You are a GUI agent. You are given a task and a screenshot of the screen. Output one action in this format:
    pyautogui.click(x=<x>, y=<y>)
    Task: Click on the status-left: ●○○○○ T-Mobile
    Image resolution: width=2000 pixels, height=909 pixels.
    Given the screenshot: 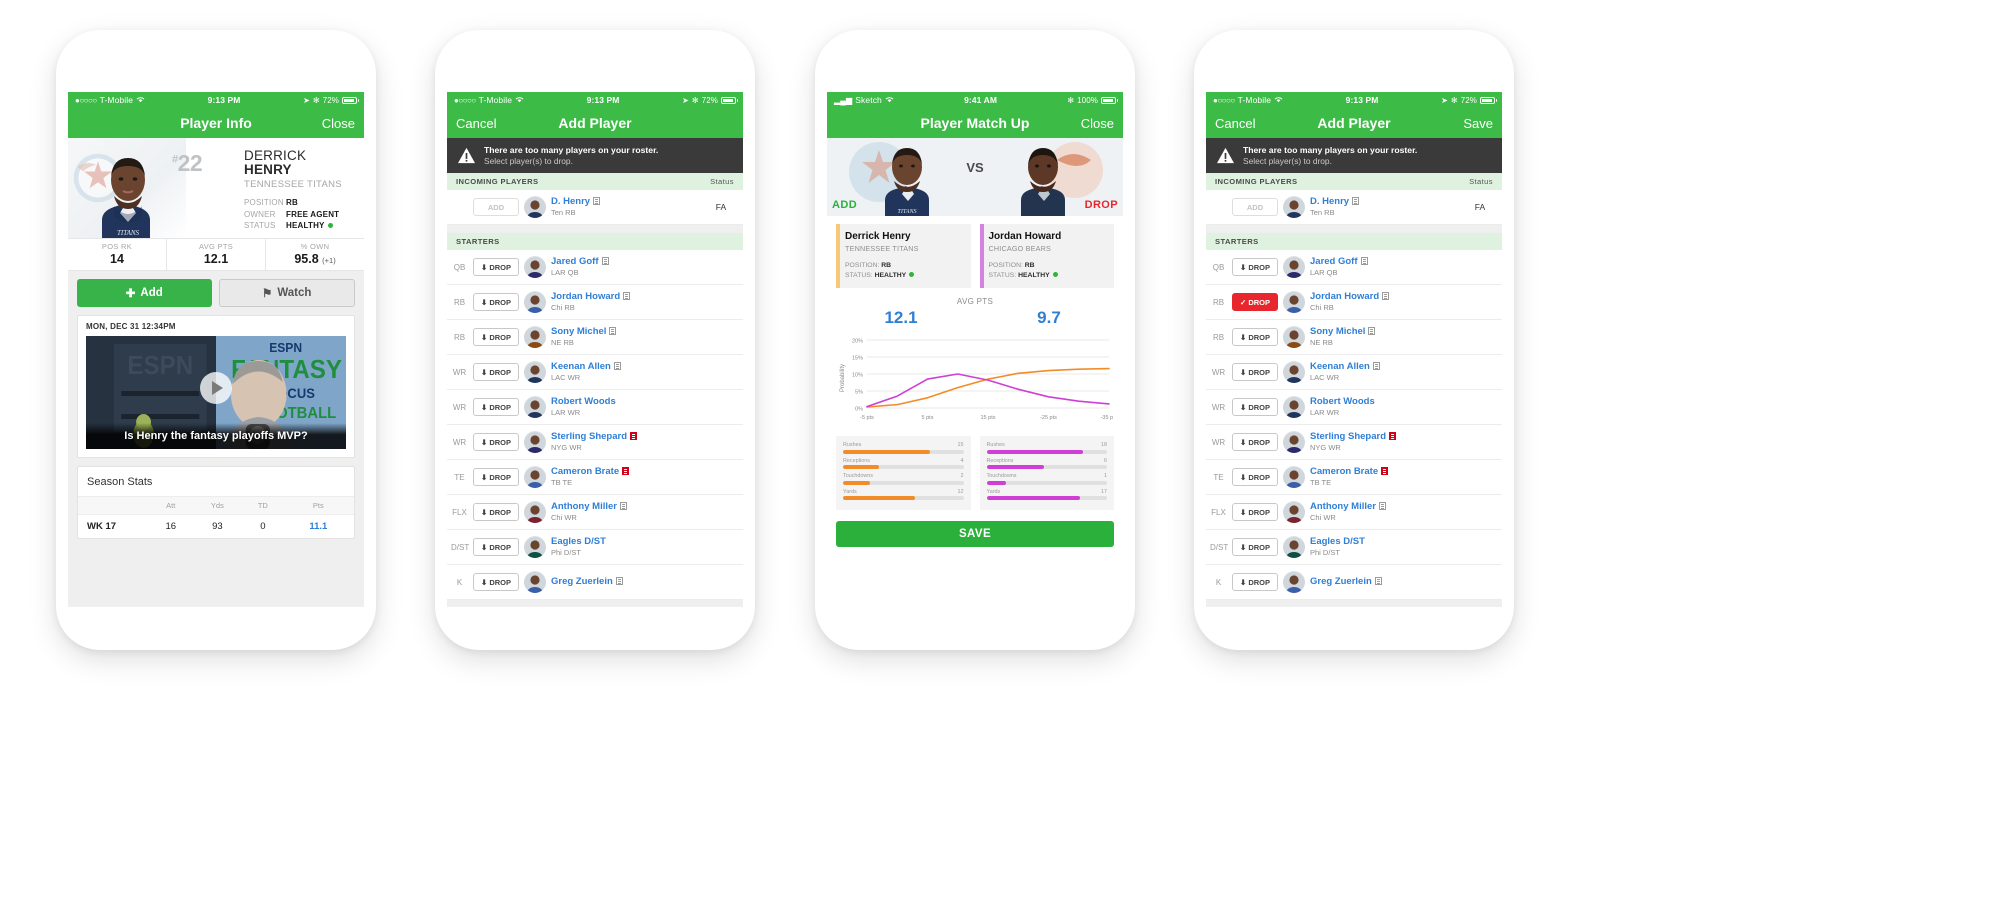 What is the action you would take?
    pyautogui.click(x=1248, y=100)
    